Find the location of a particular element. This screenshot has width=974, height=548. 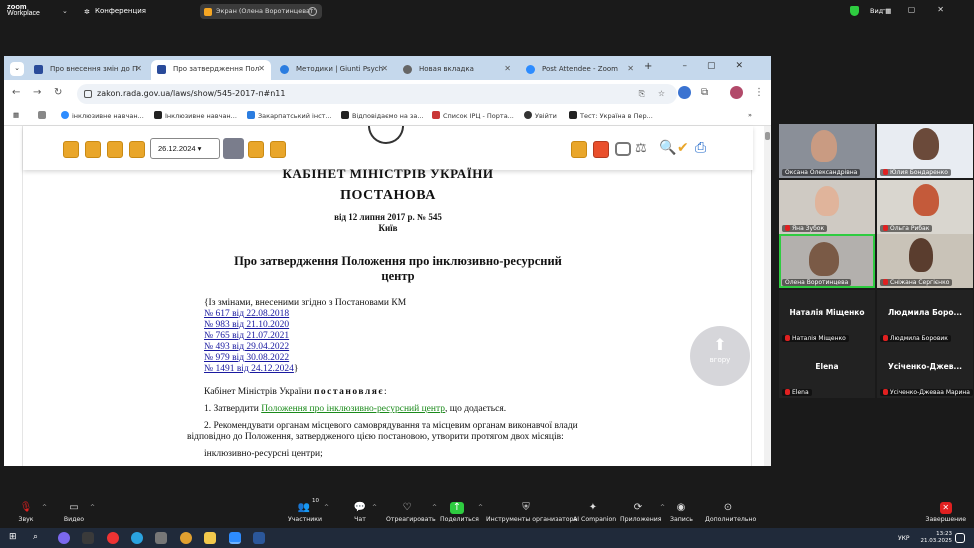

checkmark-icon: ✔ is located at coordinates (683, 148).